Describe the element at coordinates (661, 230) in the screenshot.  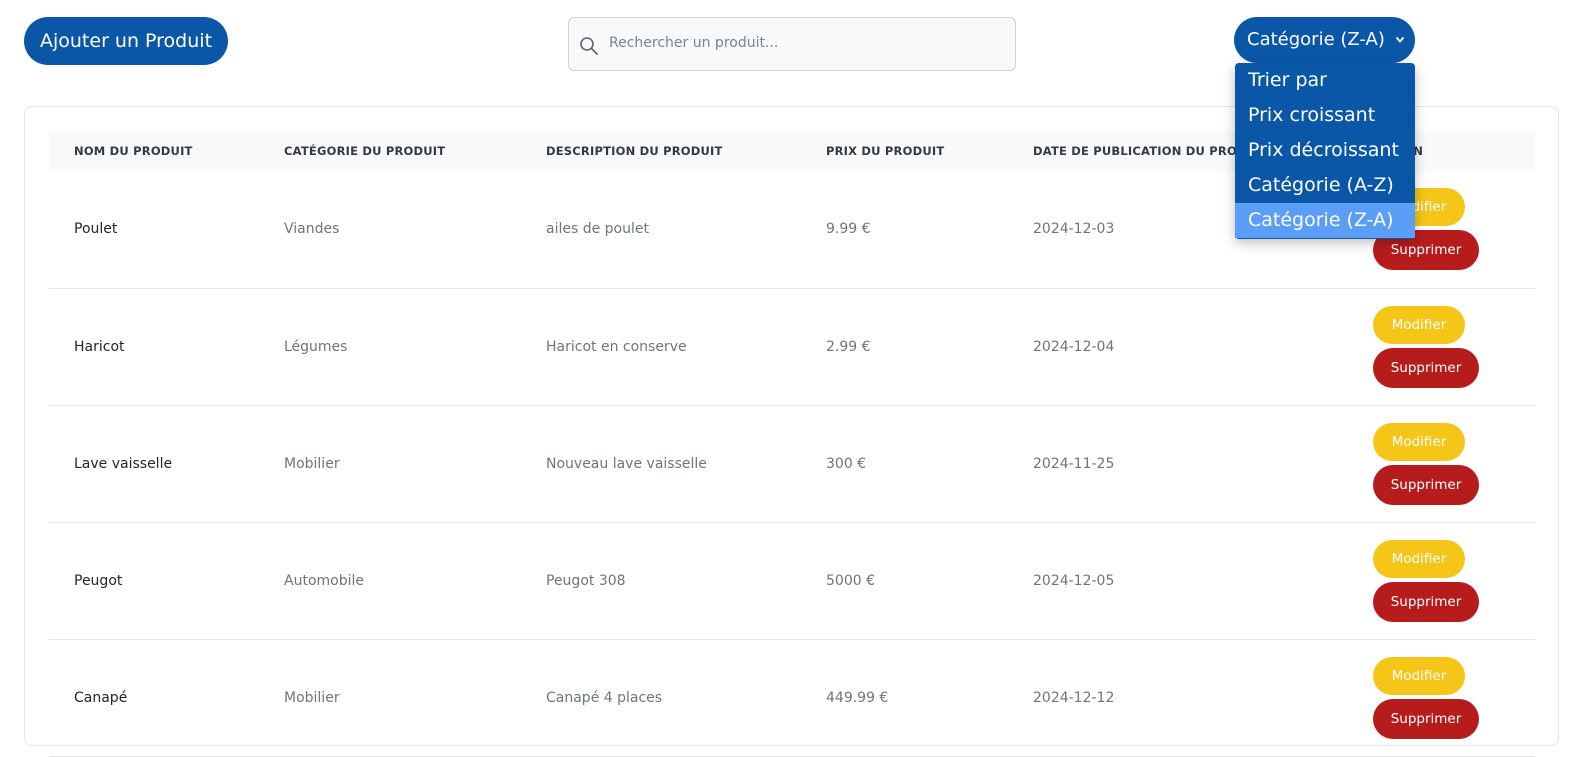
I see `cell-description: ailes de poulet` at that location.